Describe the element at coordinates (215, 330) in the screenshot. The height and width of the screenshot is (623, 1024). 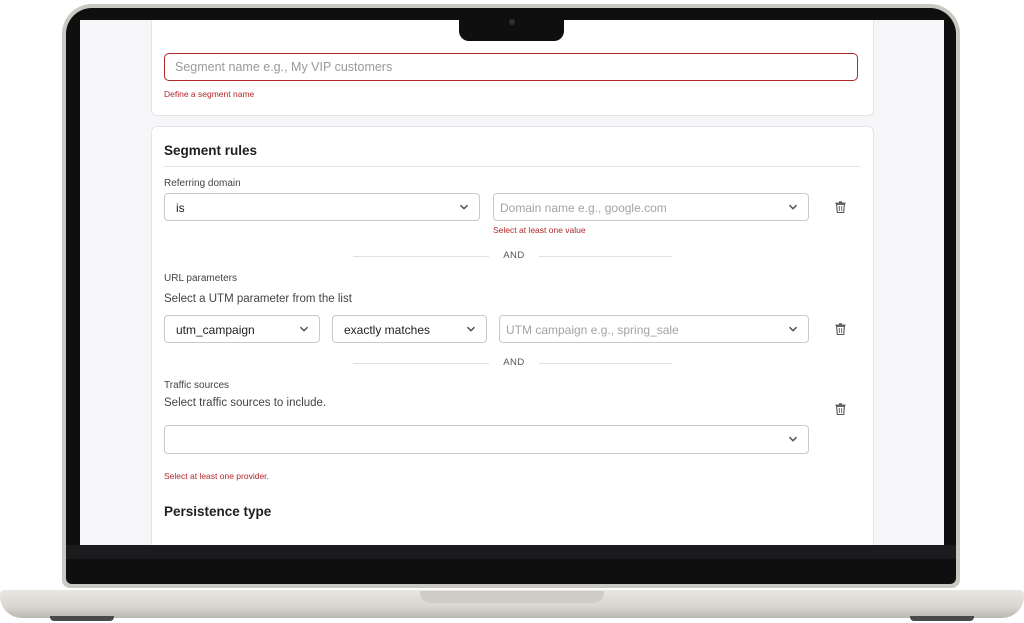
I see `utm-parameter-value: utm_campaign` at that location.